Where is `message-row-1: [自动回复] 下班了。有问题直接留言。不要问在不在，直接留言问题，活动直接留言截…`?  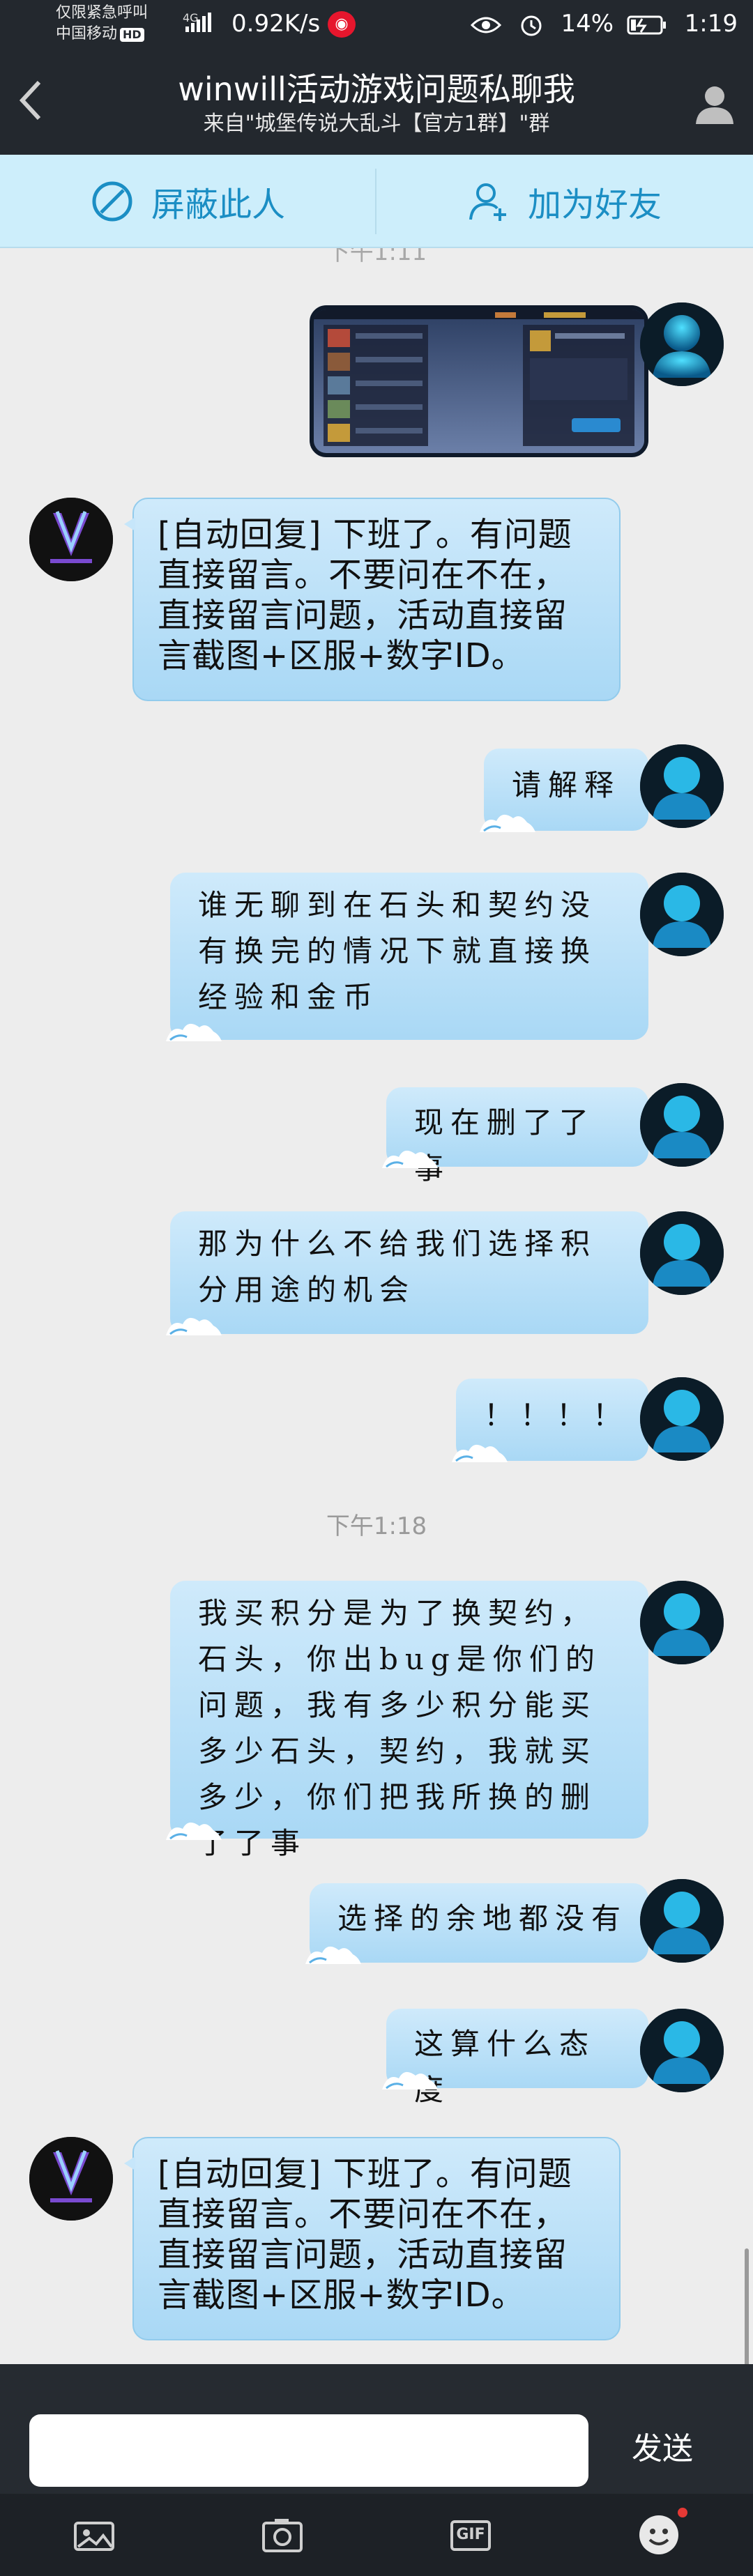
message-row-1: [自动回复] 下班了。有问题直接留言。不要问在不在，直接留言问题，活动直接留言截… is located at coordinates (376, 602).